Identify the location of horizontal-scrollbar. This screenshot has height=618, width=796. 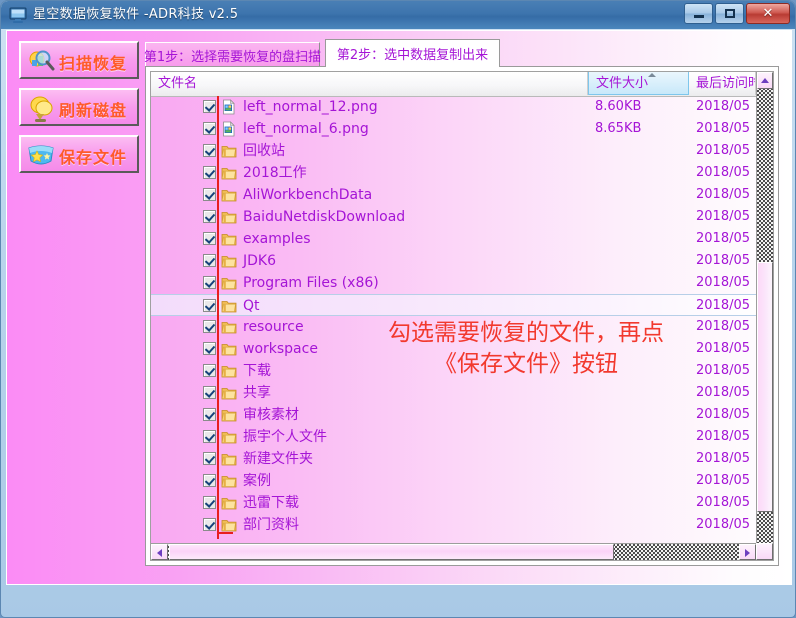
(453, 551).